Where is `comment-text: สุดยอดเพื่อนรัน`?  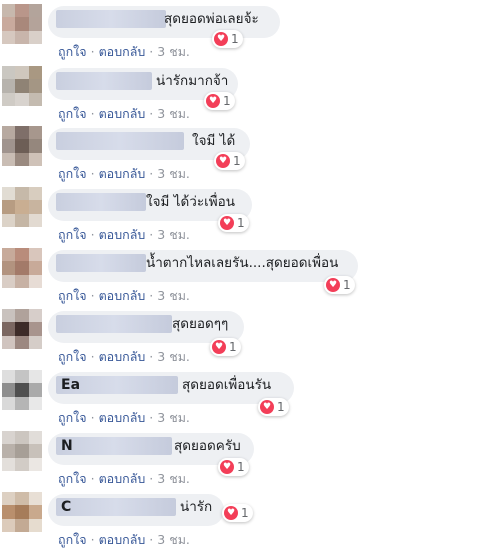 comment-text: สุดยอดเพื่อนรัน is located at coordinates (227, 385).